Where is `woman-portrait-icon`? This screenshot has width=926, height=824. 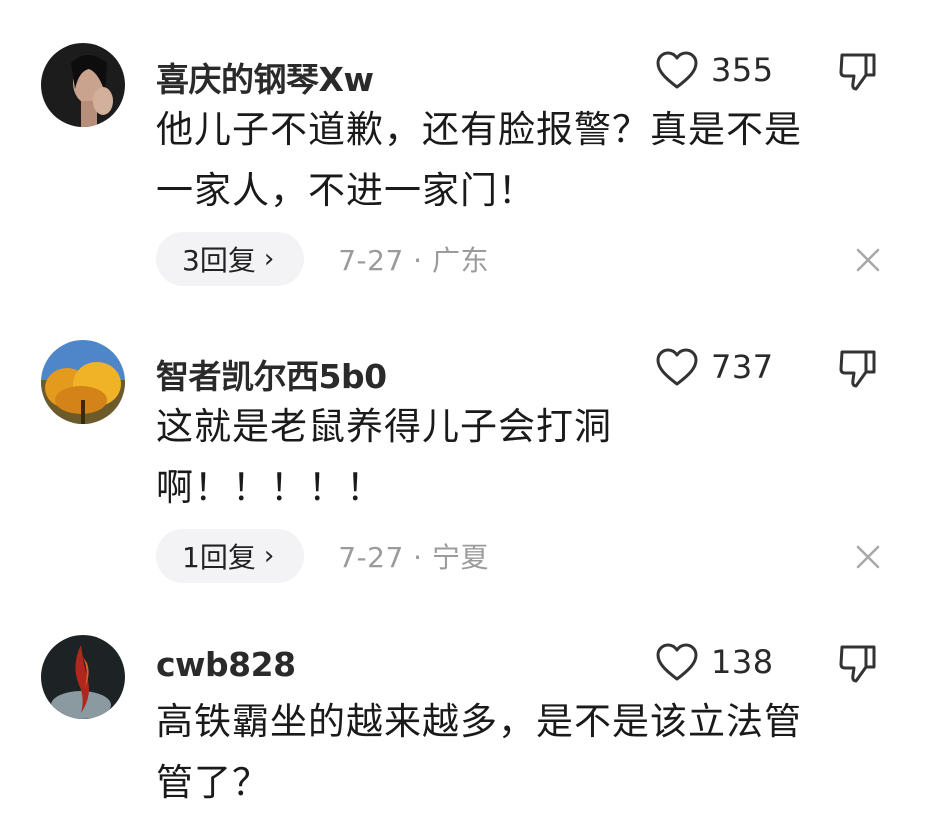 woman-portrait-icon is located at coordinates (83, 85).